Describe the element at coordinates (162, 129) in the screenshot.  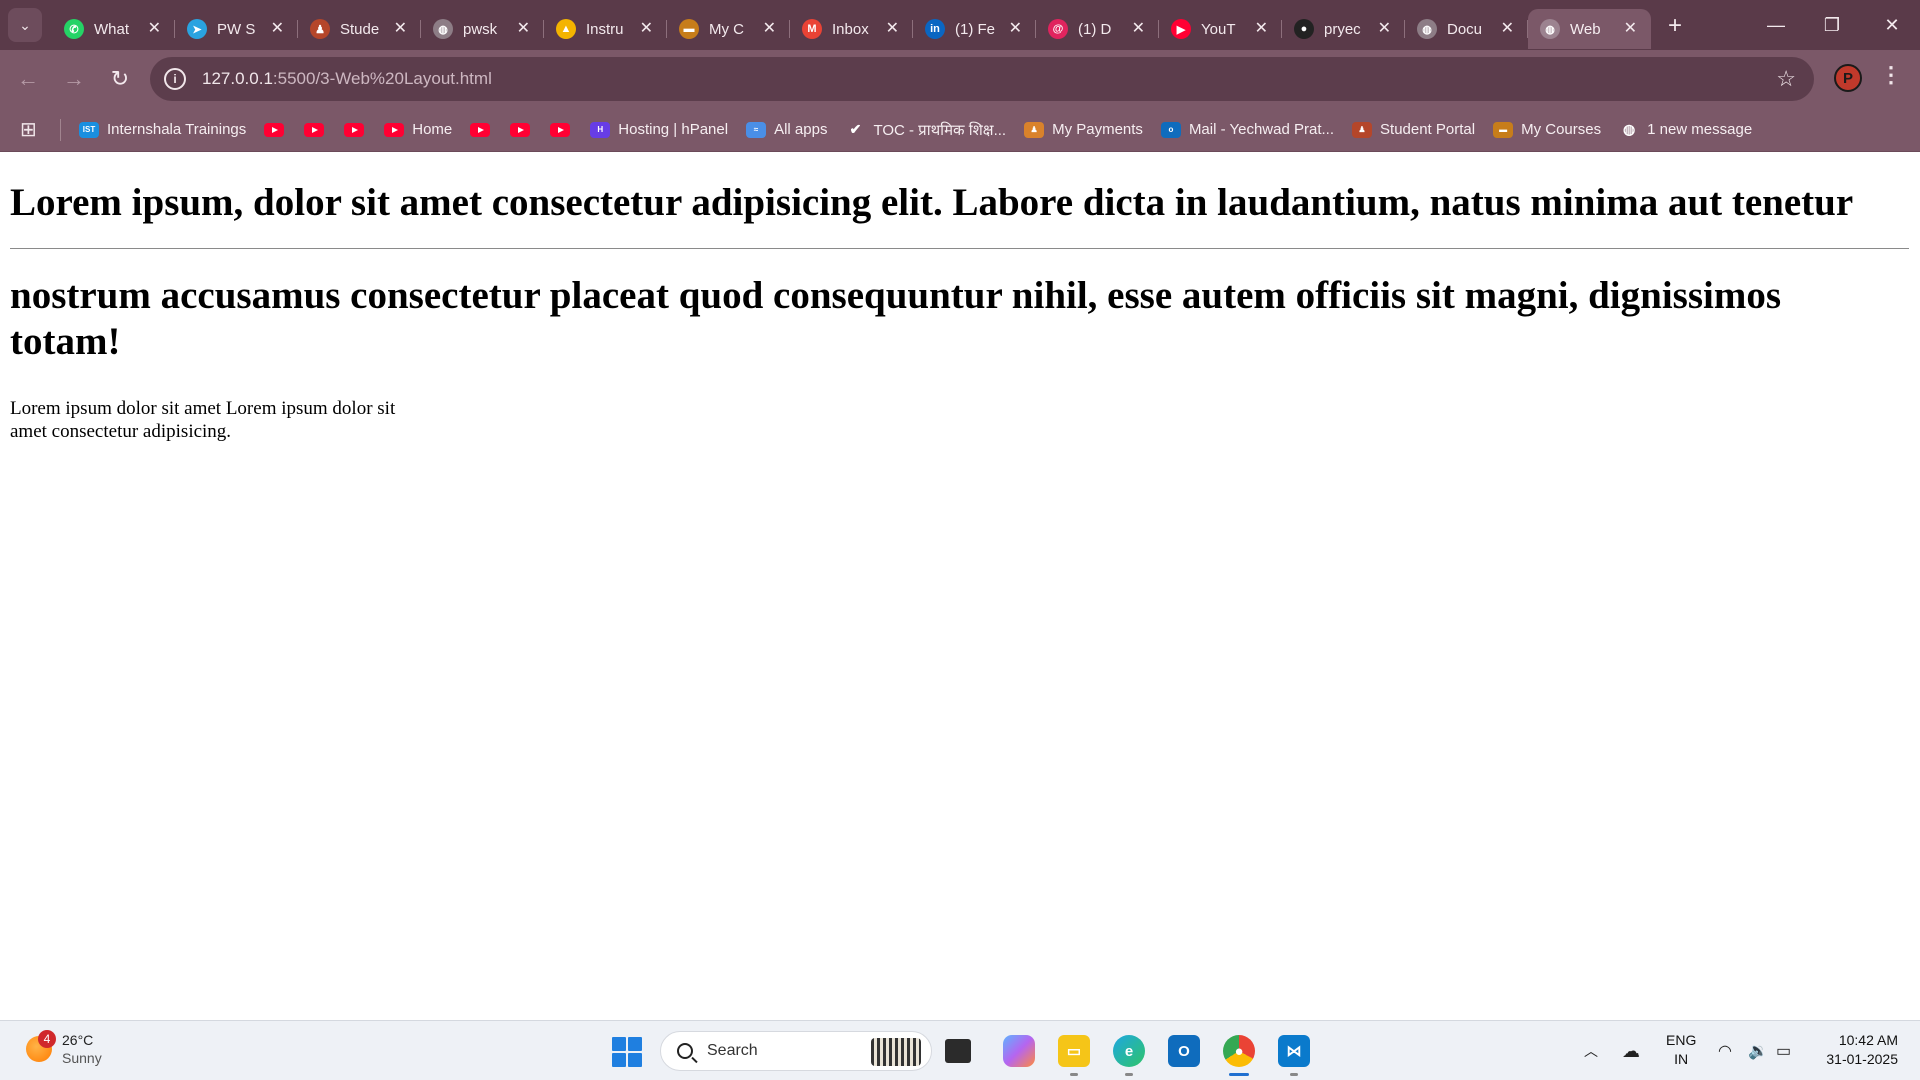
I see `bookmark-item: IST Internshala Trainings` at that location.